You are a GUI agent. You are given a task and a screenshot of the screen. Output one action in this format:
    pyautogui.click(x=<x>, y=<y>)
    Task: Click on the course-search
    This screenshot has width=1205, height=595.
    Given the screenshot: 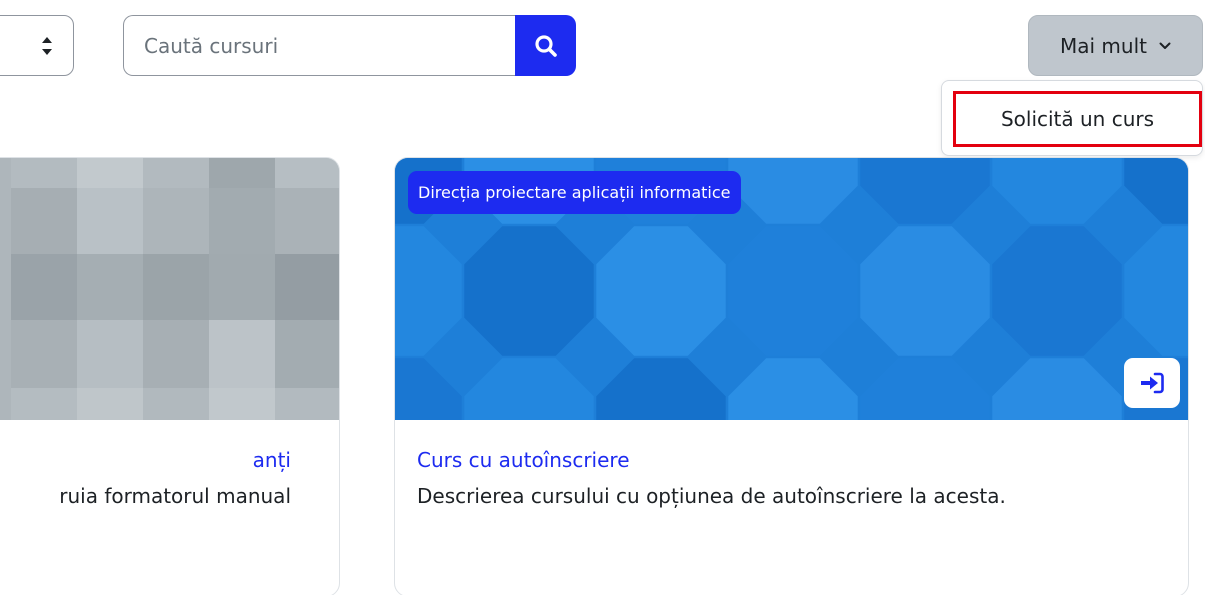 What is the action you would take?
    pyautogui.click(x=349, y=45)
    